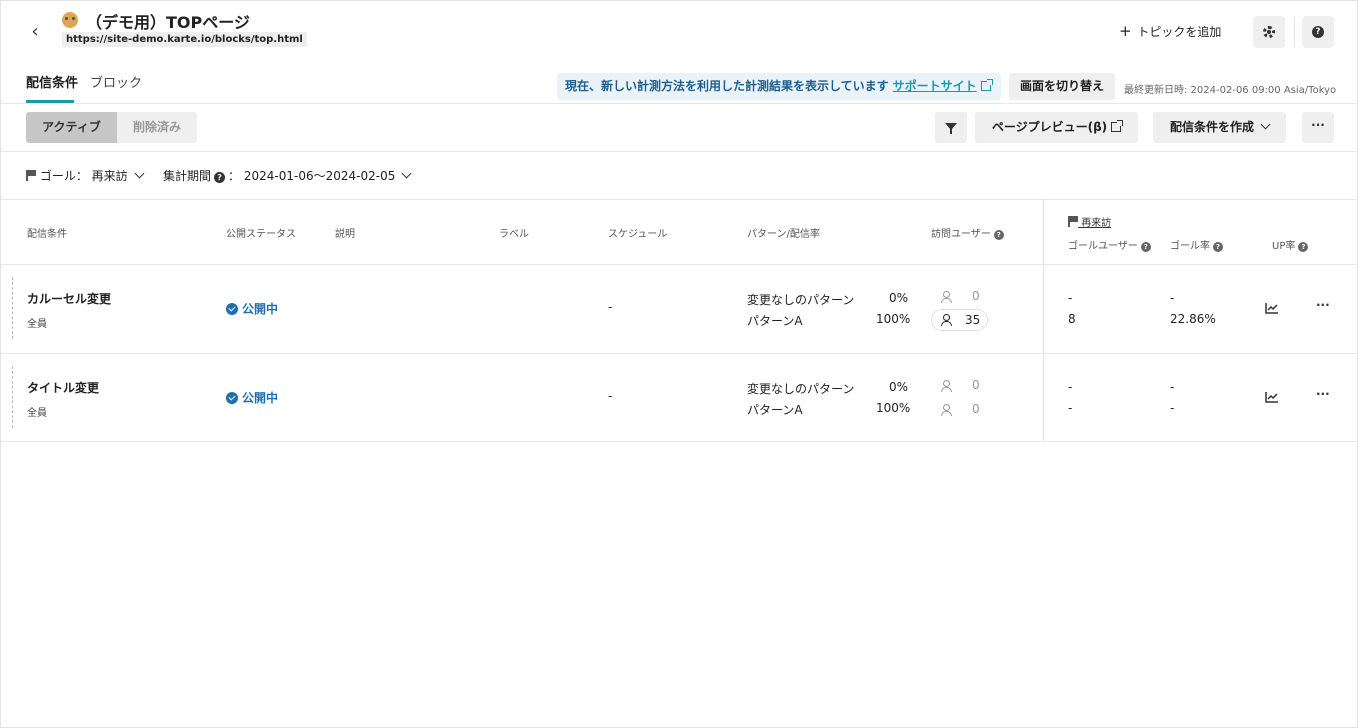  What do you see at coordinates (783, 234) in the screenshot?
I see `col-pattern: パターン/配信率` at bounding box center [783, 234].